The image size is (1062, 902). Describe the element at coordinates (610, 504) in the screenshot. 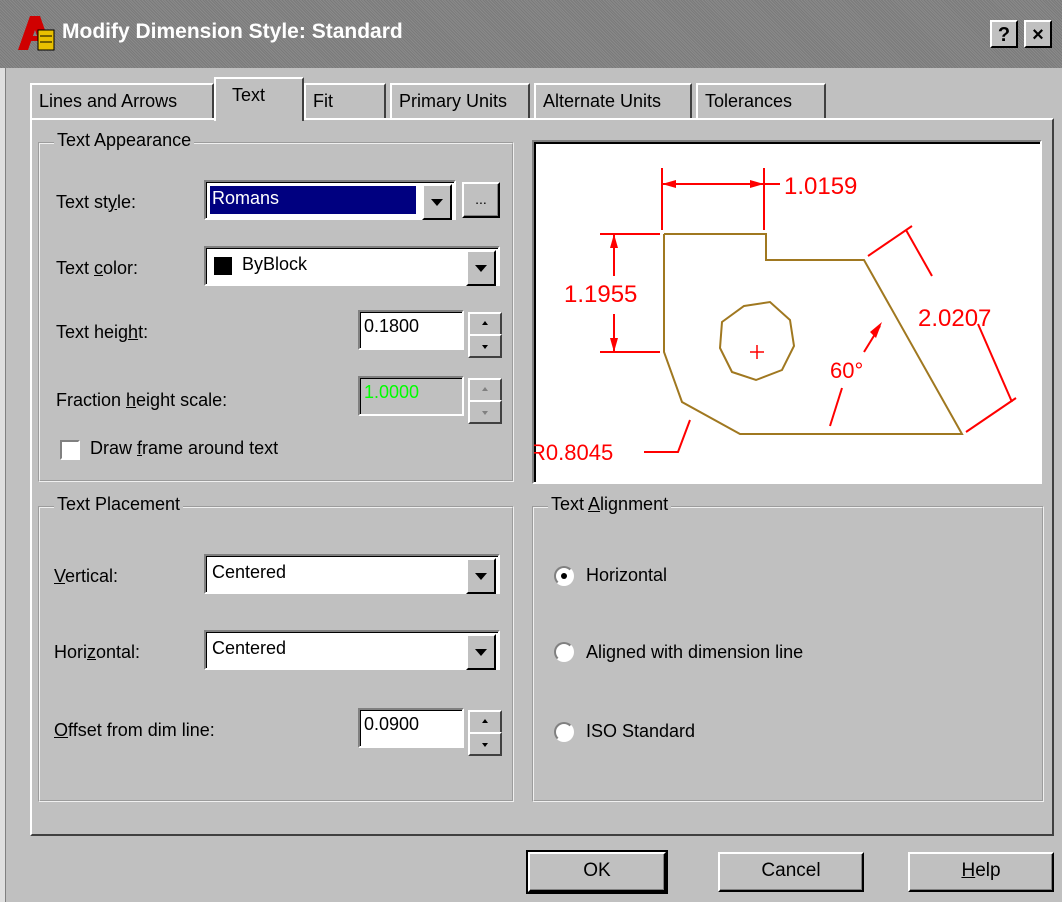

I see `text-alignment-title: Text Alignment` at that location.